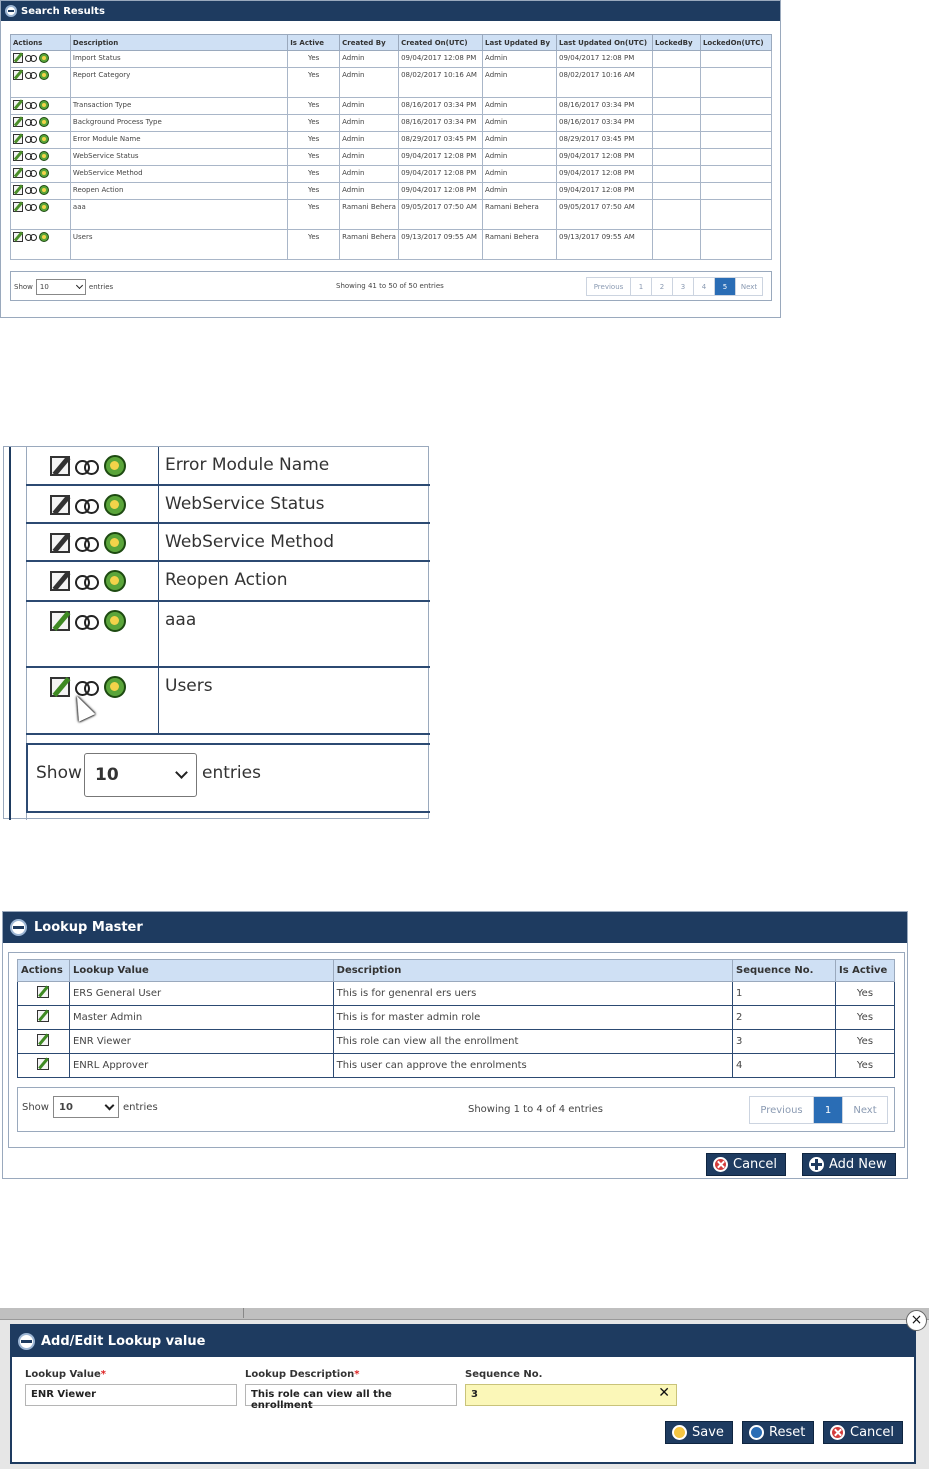 This screenshot has width=929, height=1469. What do you see at coordinates (699, 1432) in the screenshot?
I see `save-button: Save` at bounding box center [699, 1432].